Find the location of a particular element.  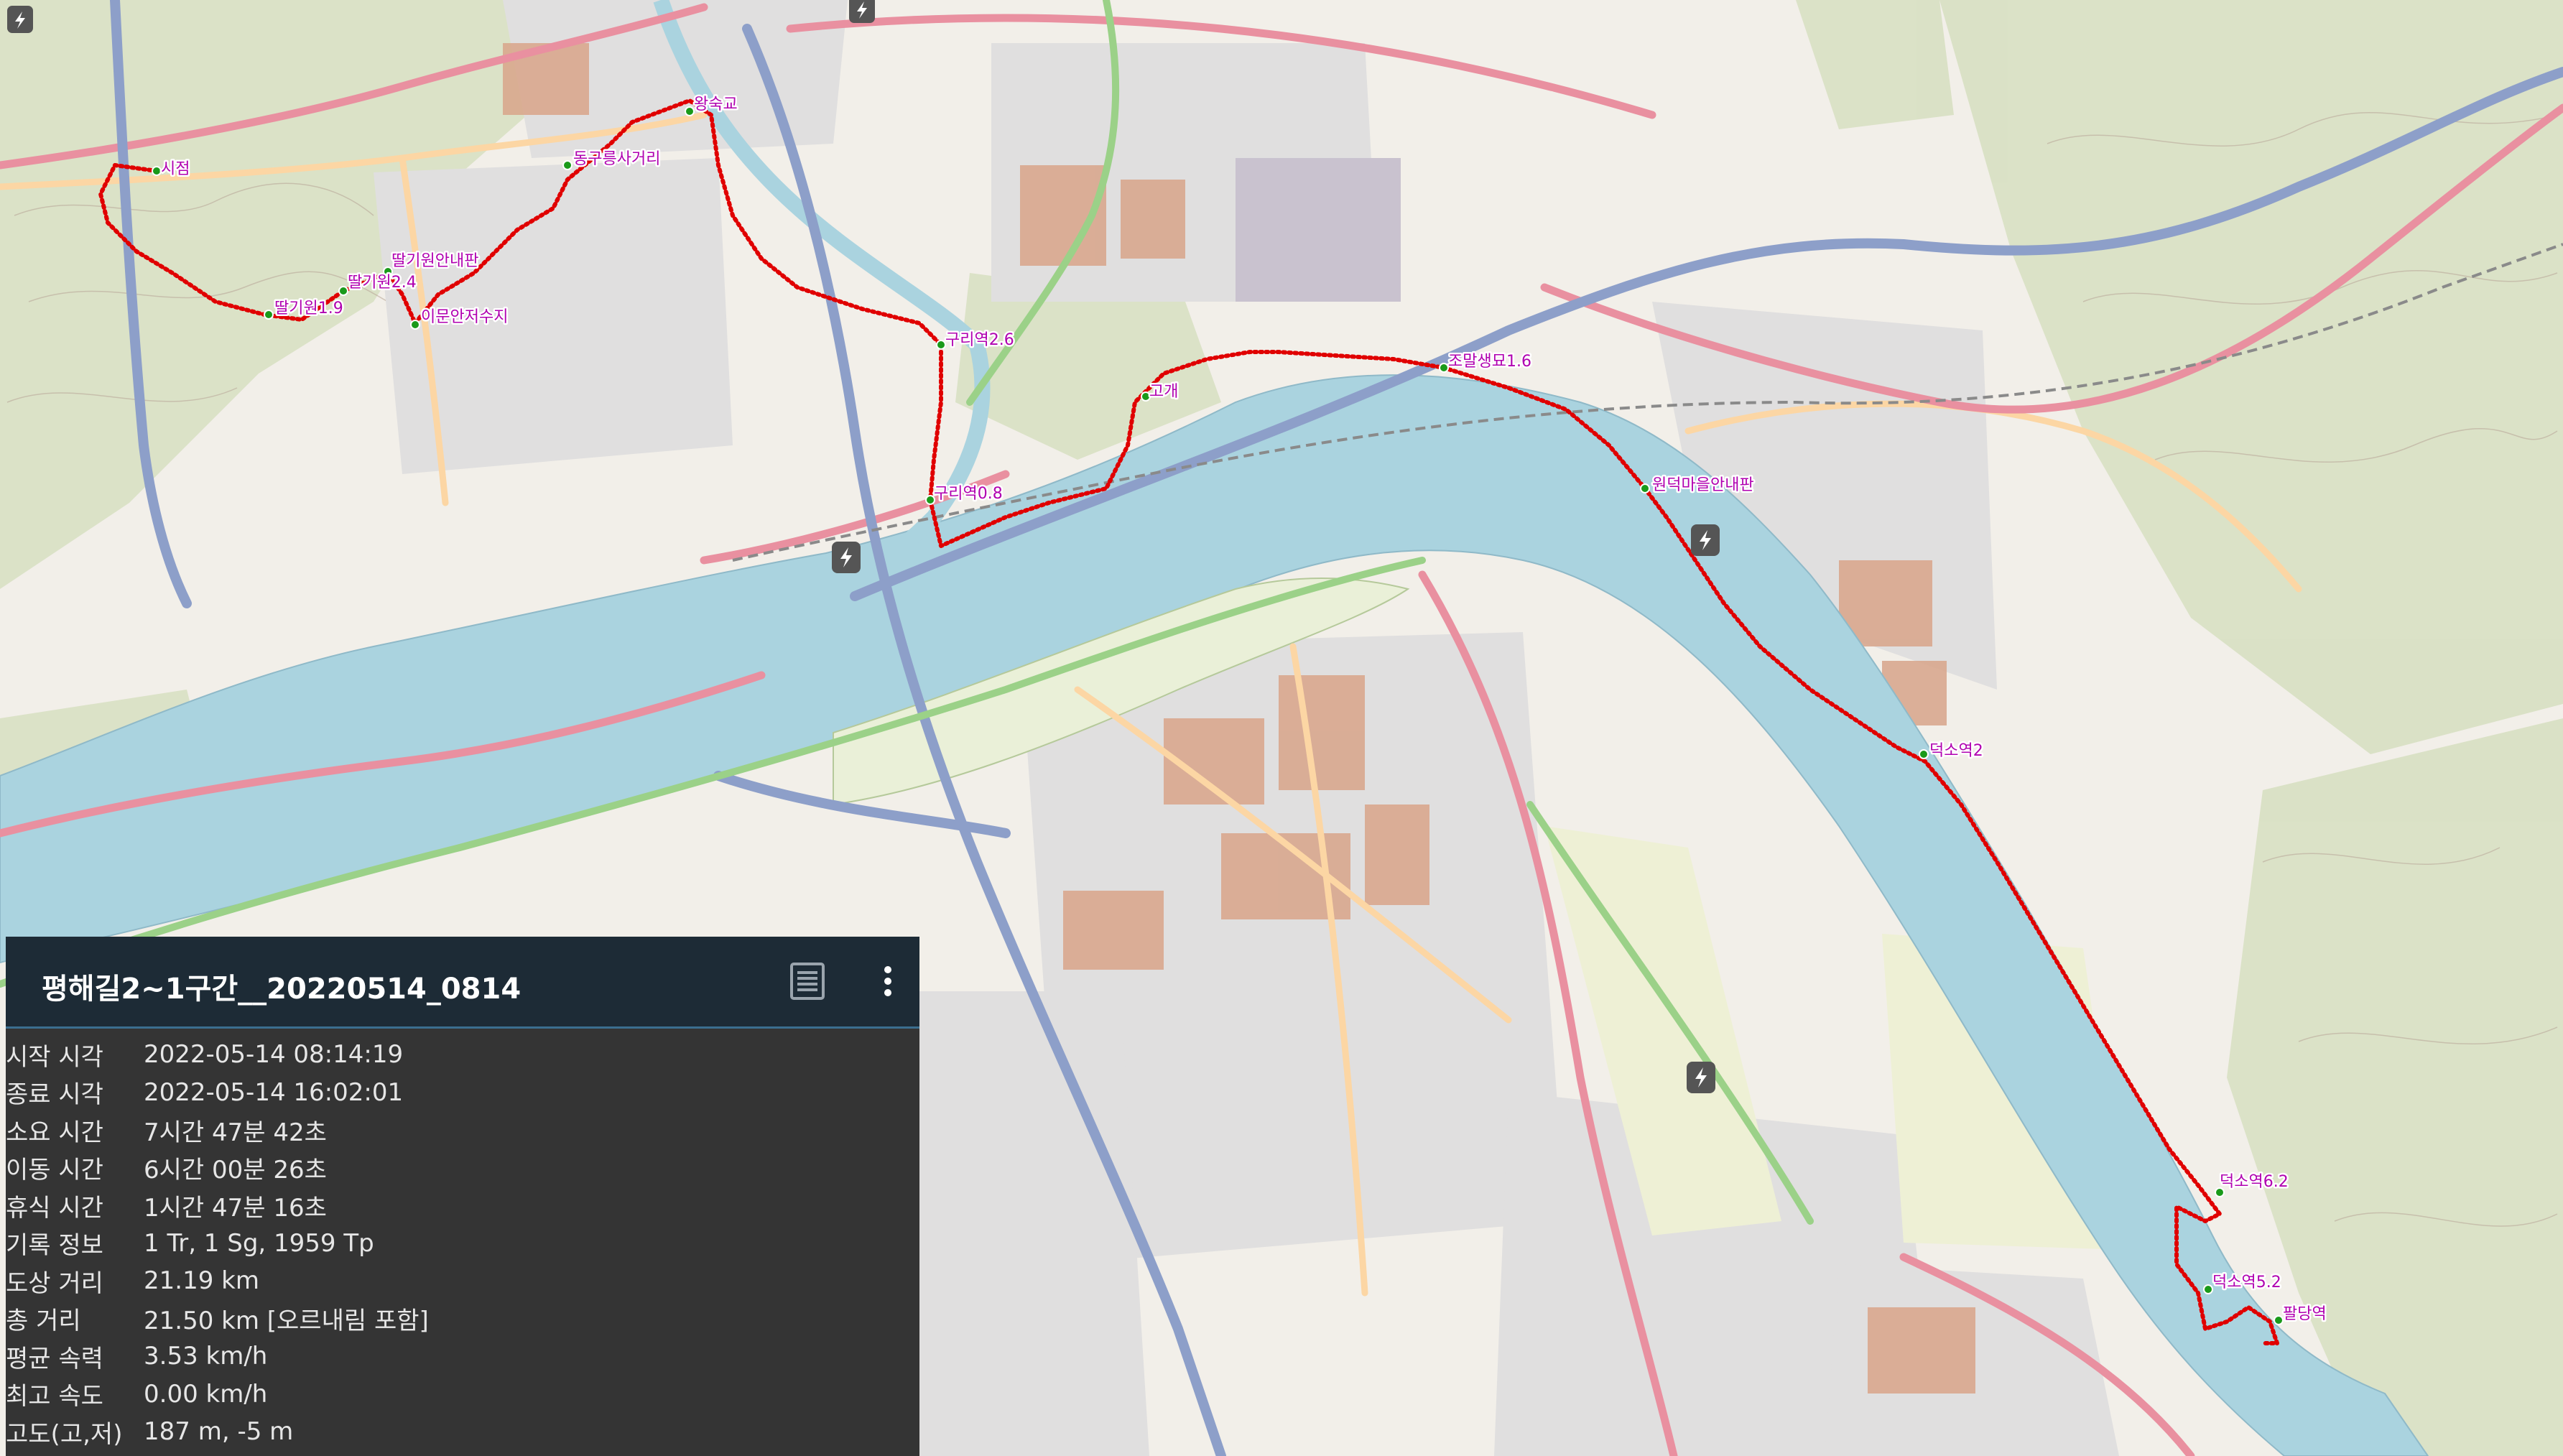

waypoint-label: 이문안저수지 is located at coordinates (464, 317).